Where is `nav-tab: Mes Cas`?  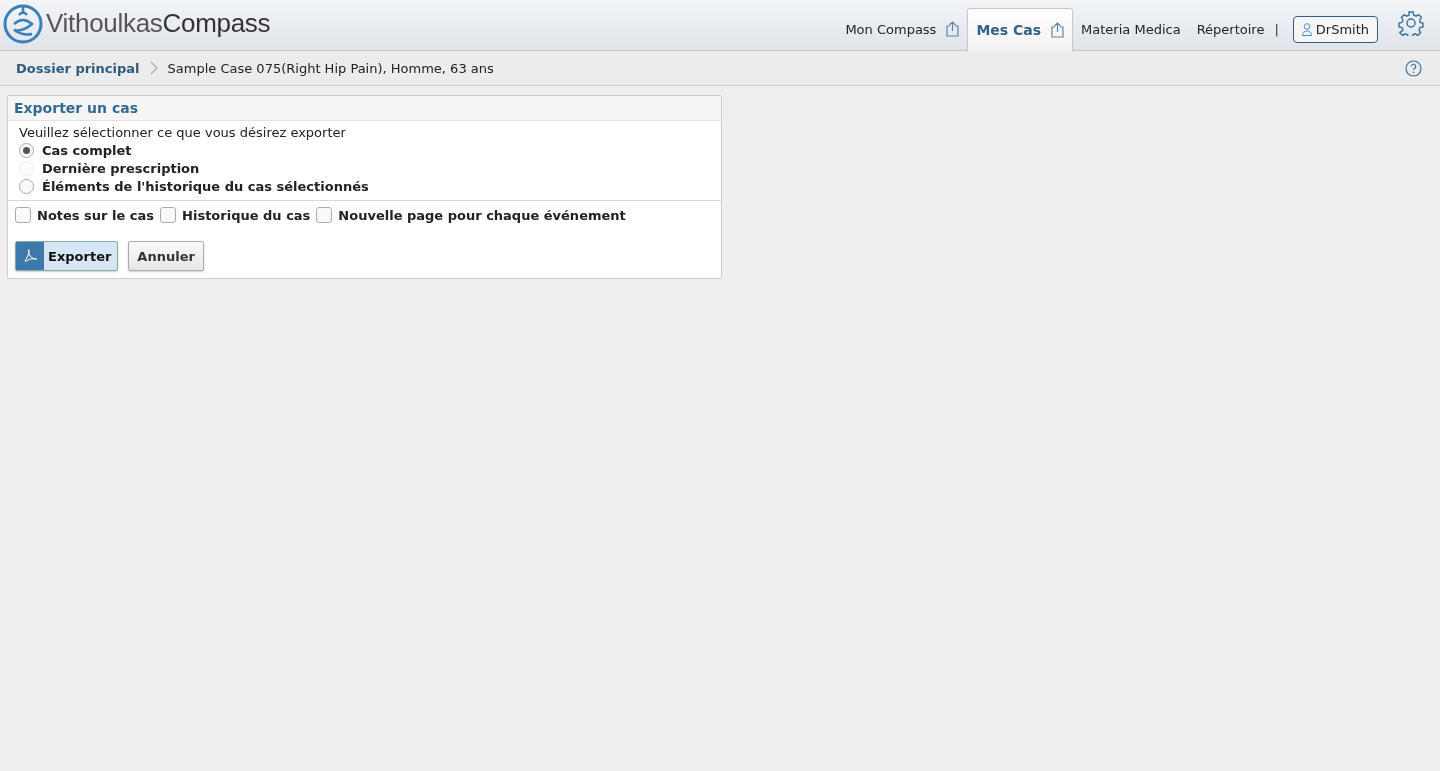 nav-tab: Mes Cas is located at coordinates (1020, 29).